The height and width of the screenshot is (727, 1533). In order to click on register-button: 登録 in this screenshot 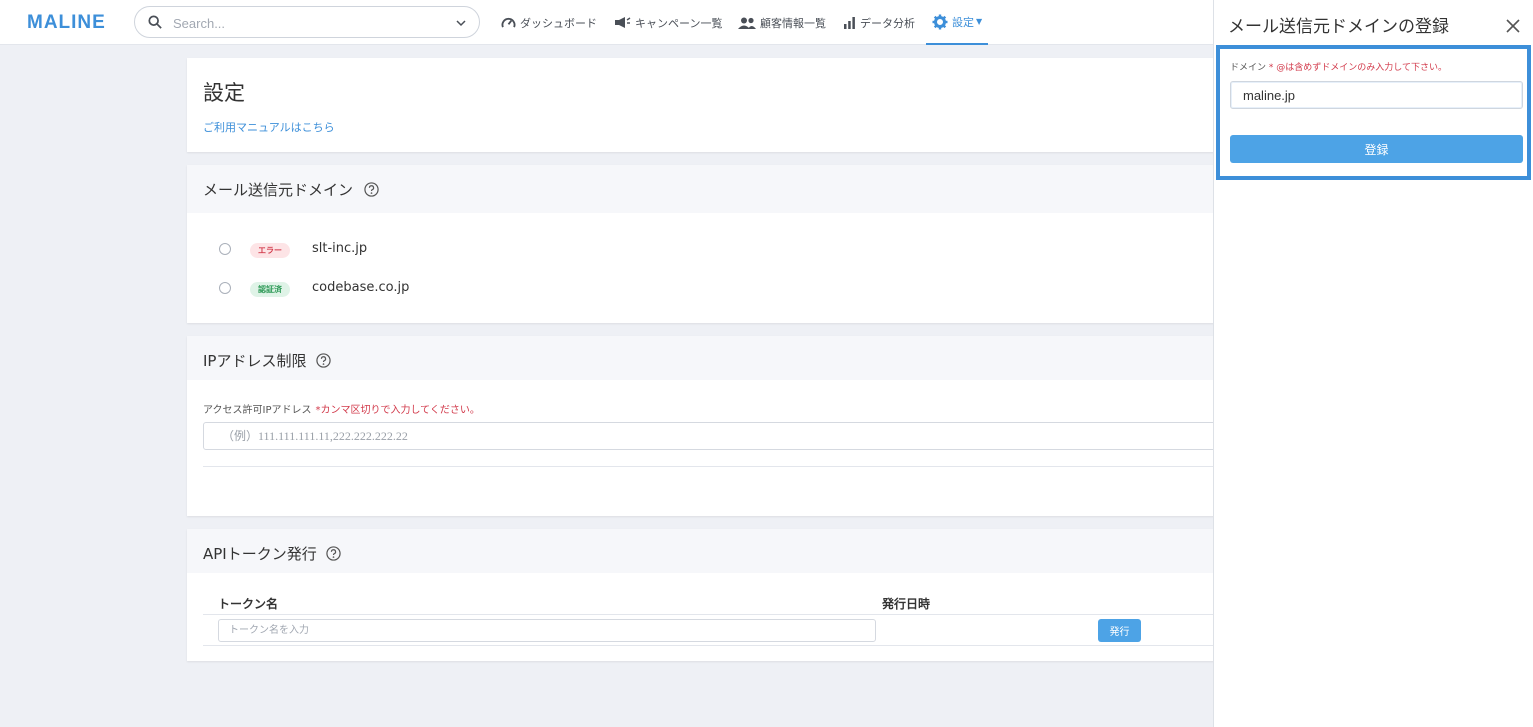, I will do `click(1376, 149)`.